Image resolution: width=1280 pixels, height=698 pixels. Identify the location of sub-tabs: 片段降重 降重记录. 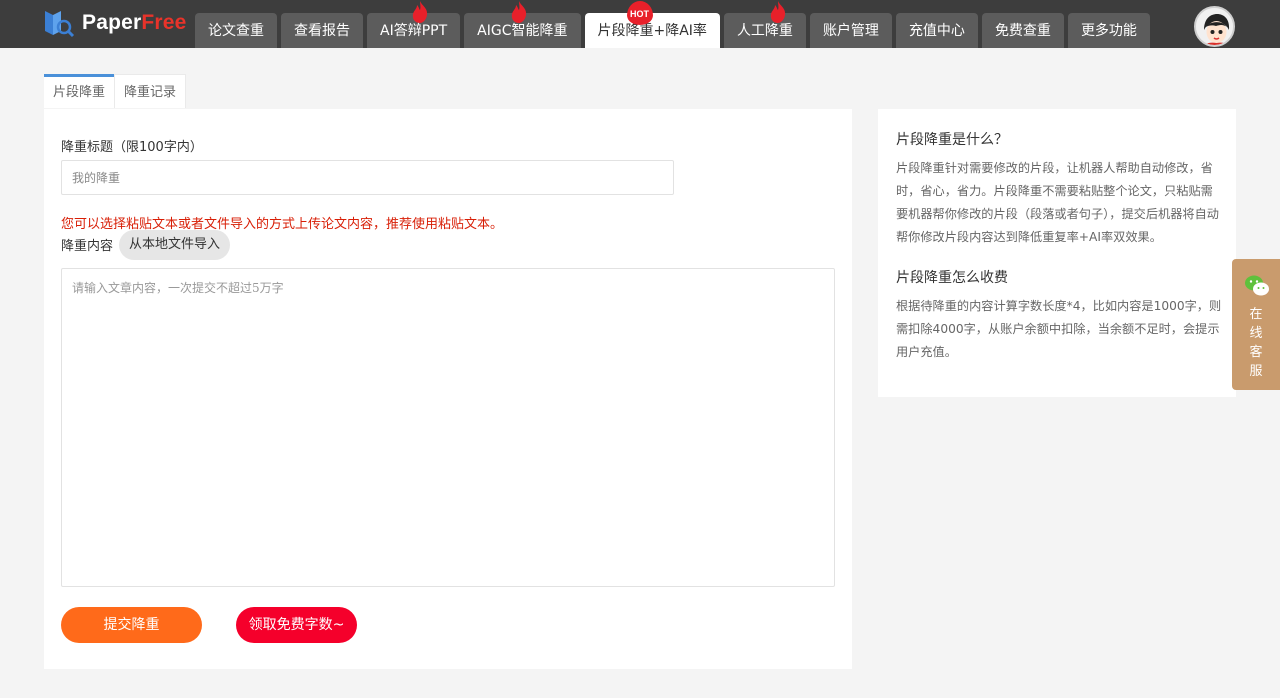
(115, 91).